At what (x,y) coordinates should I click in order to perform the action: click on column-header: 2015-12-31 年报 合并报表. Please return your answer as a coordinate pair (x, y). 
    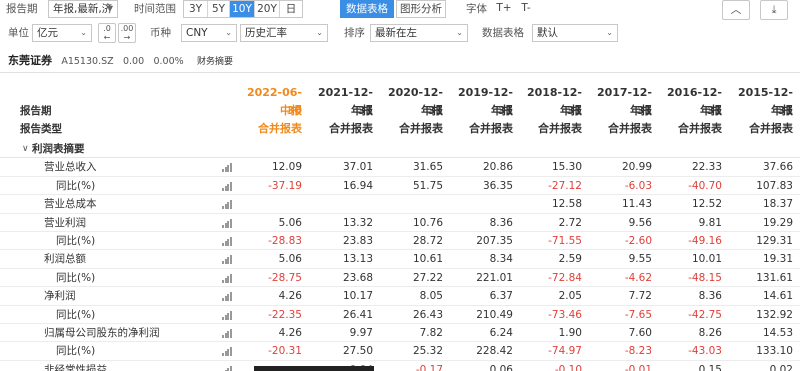
    Looking at the image, I should click on (760, 112).